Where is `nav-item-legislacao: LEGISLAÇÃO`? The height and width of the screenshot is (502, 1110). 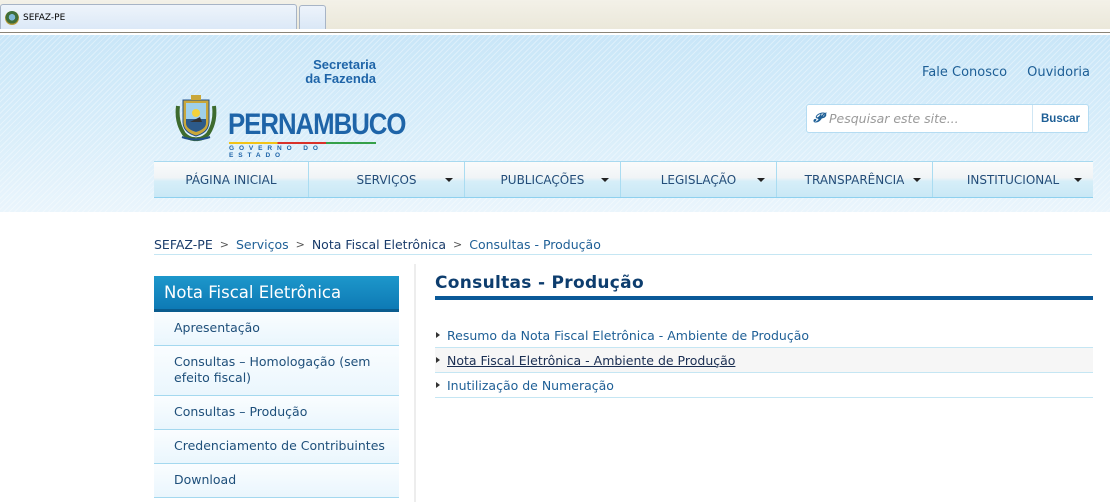 nav-item-legislacao: LEGISLAÇÃO is located at coordinates (699, 179).